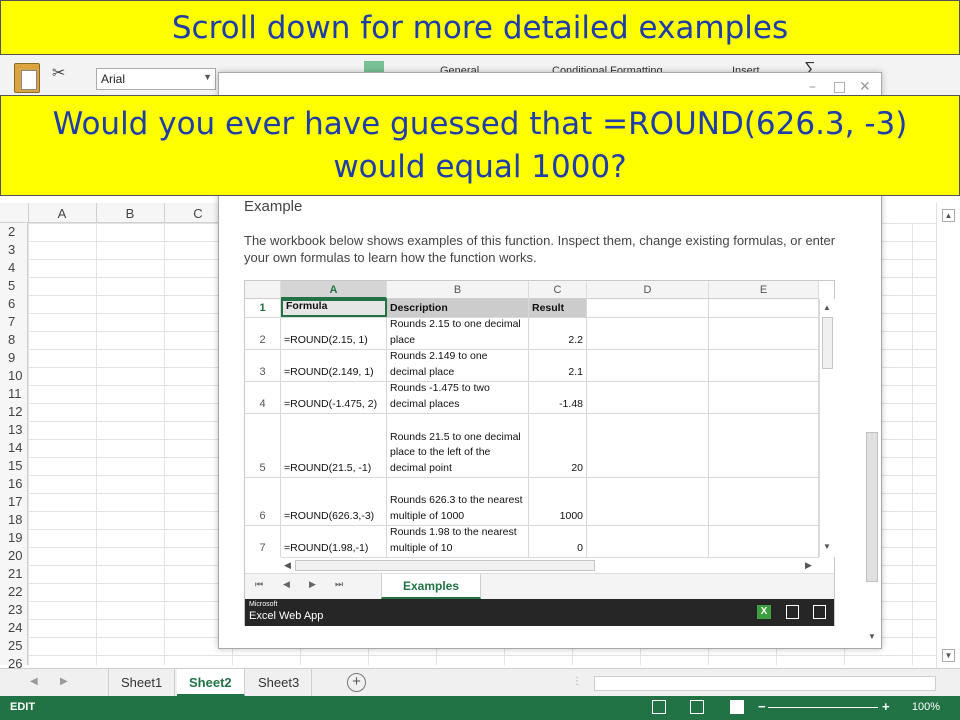 Image resolution: width=960 pixels, height=720 pixels. What do you see at coordinates (765, 683) in the screenshot?
I see `horizontal-scrollbar` at bounding box center [765, 683].